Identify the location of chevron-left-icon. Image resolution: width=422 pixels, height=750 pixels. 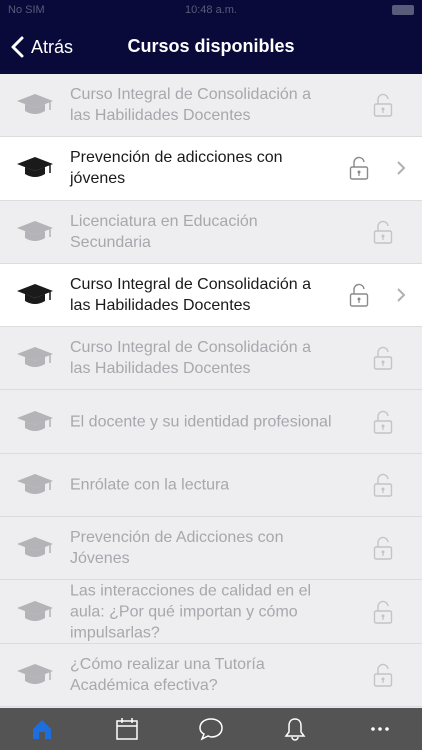
(17, 47).